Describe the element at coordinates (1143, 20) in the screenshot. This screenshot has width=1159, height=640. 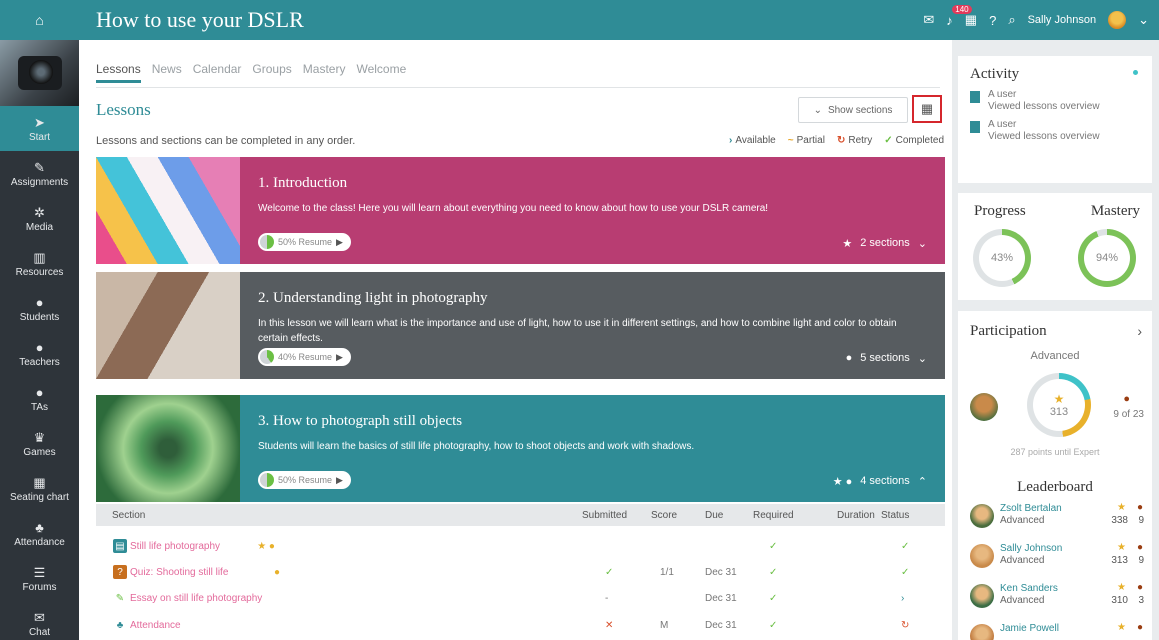
I see `chevron-down-icon: ⌄` at that location.